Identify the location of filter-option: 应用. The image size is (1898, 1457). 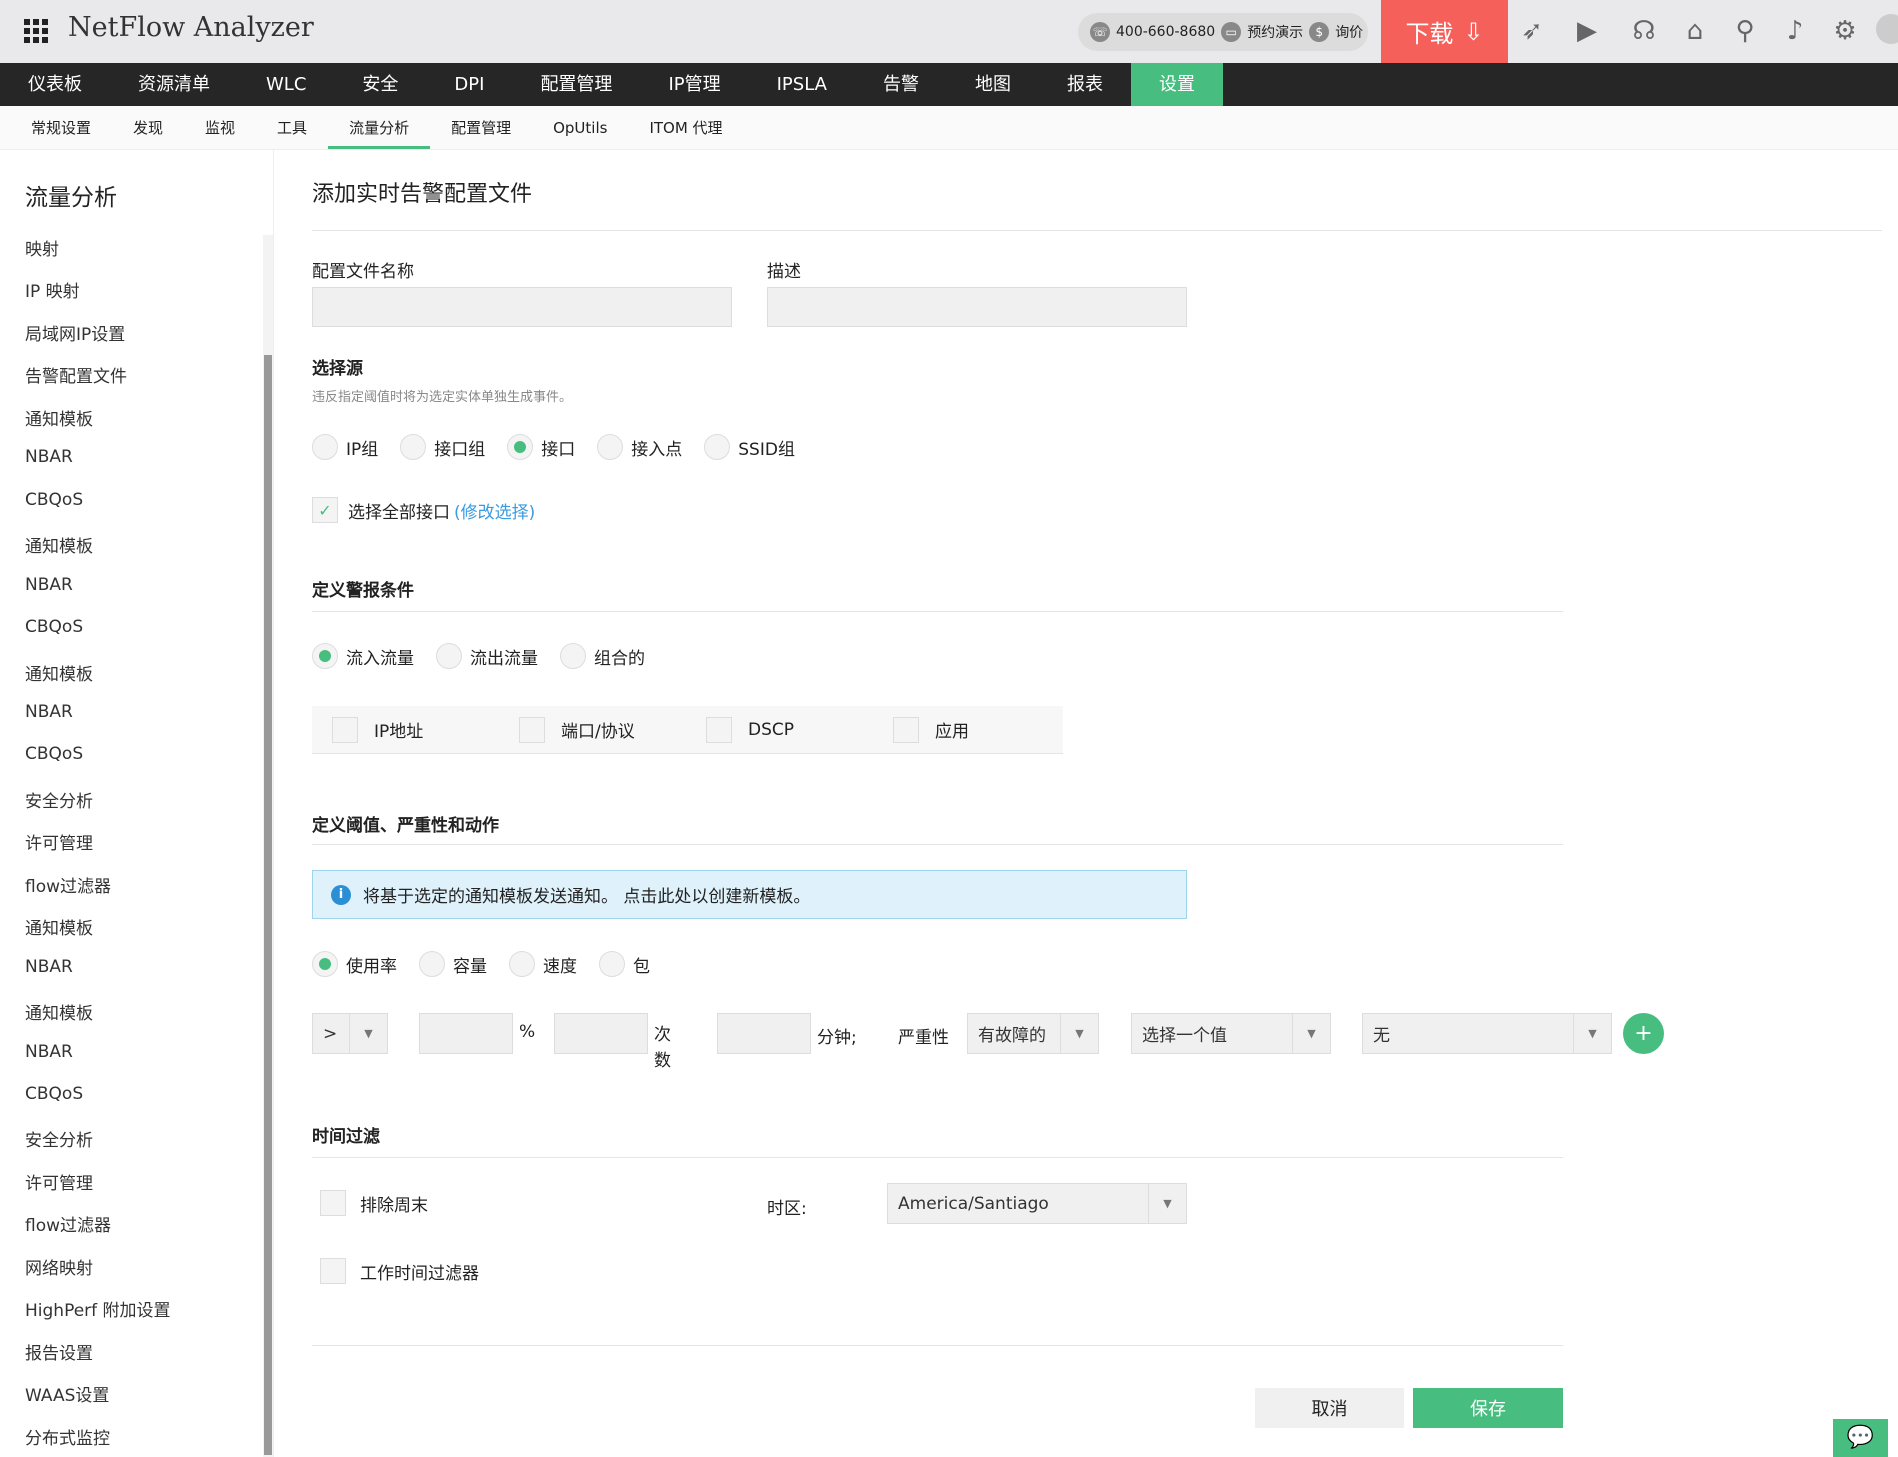
(931, 729).